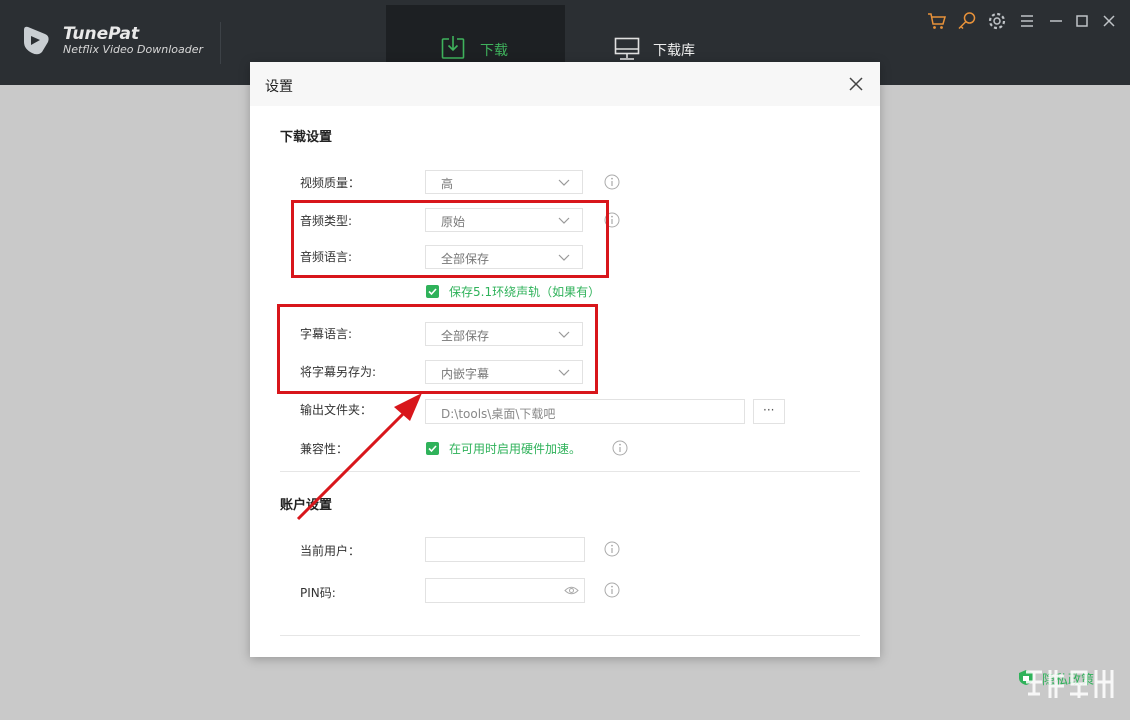 The image size is (1130, 720). I want to click on surround-checkbox, so click(432, 291).